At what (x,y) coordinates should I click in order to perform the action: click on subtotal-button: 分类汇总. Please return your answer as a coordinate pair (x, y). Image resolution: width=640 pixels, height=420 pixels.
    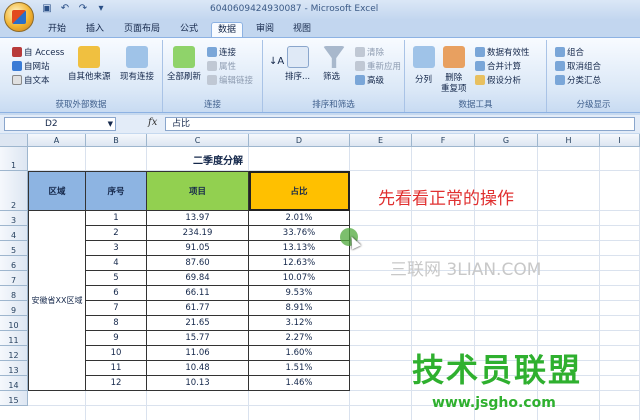
    Looking at the image, I should click on (578, 80).